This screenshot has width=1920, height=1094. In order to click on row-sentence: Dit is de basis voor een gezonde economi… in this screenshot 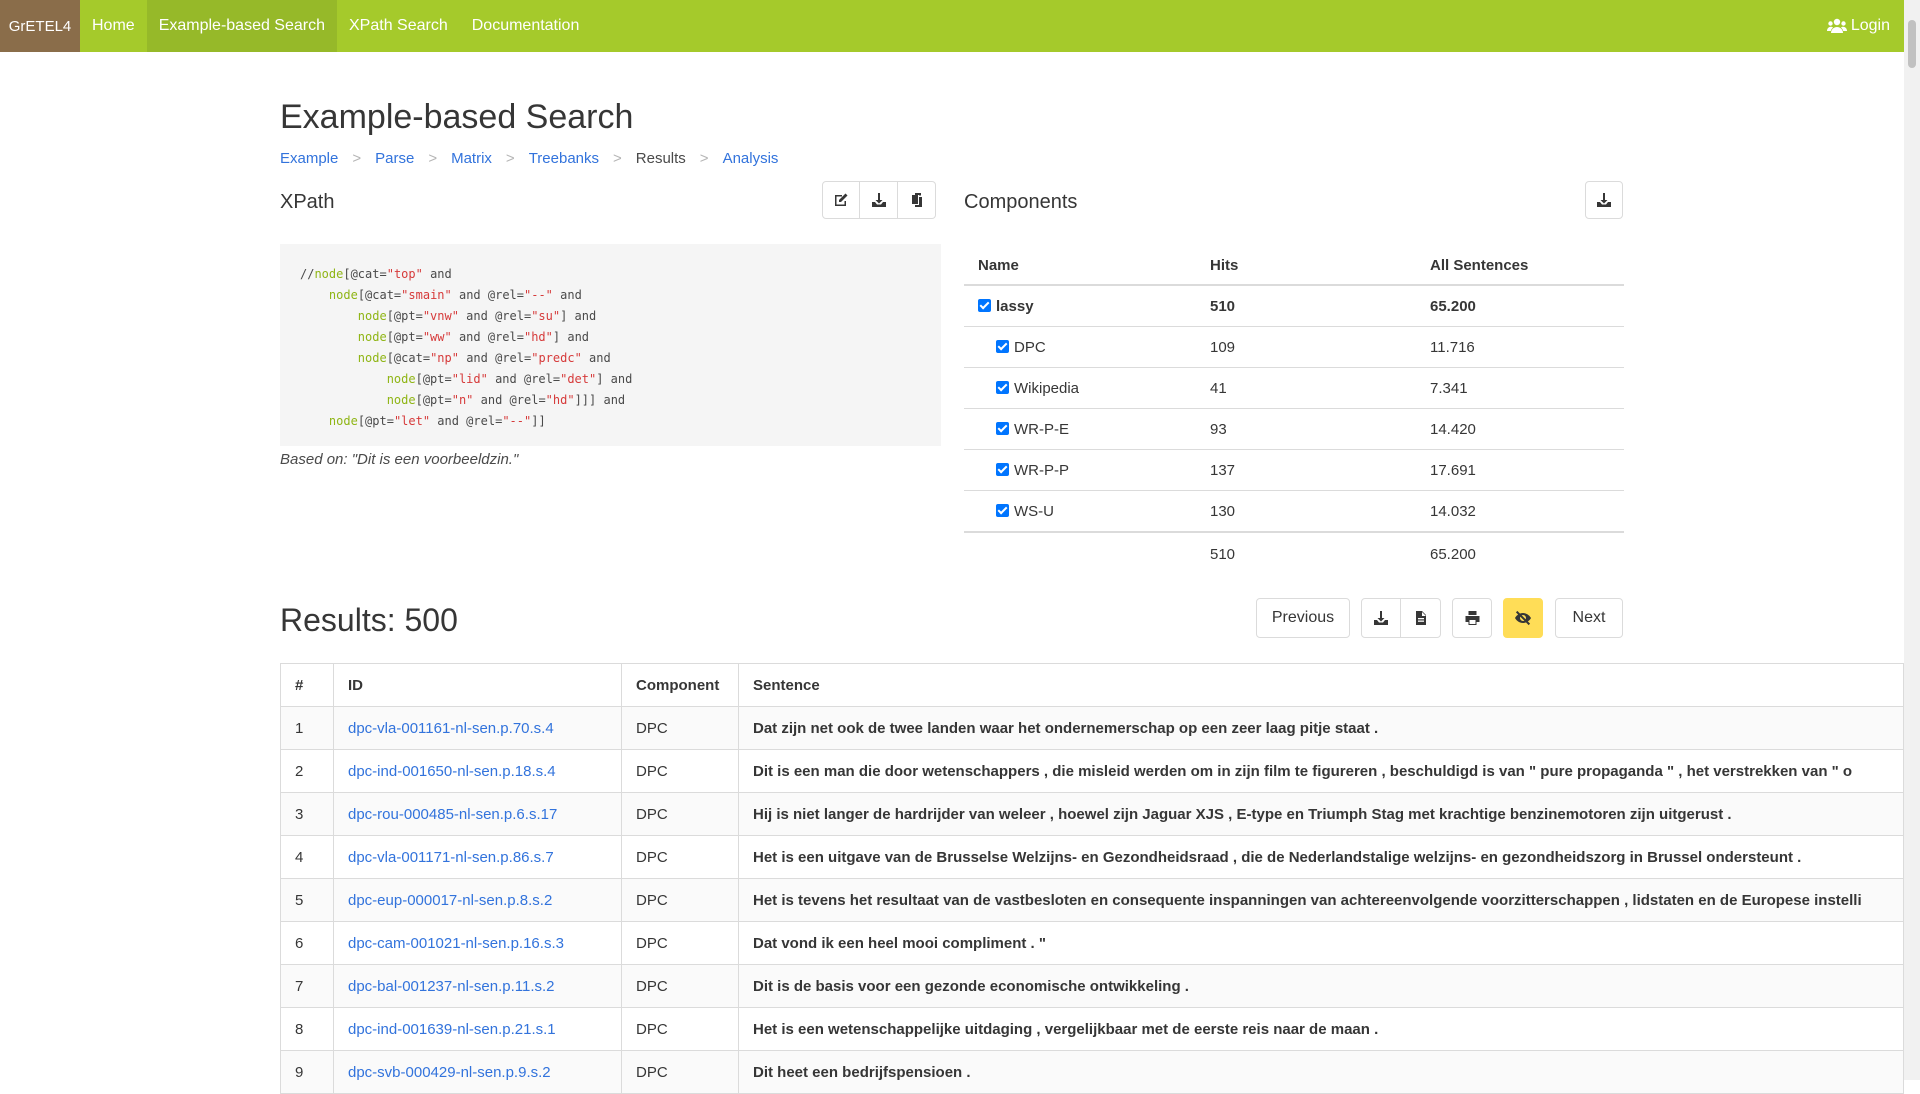, I will do `click(1321, 986)`.